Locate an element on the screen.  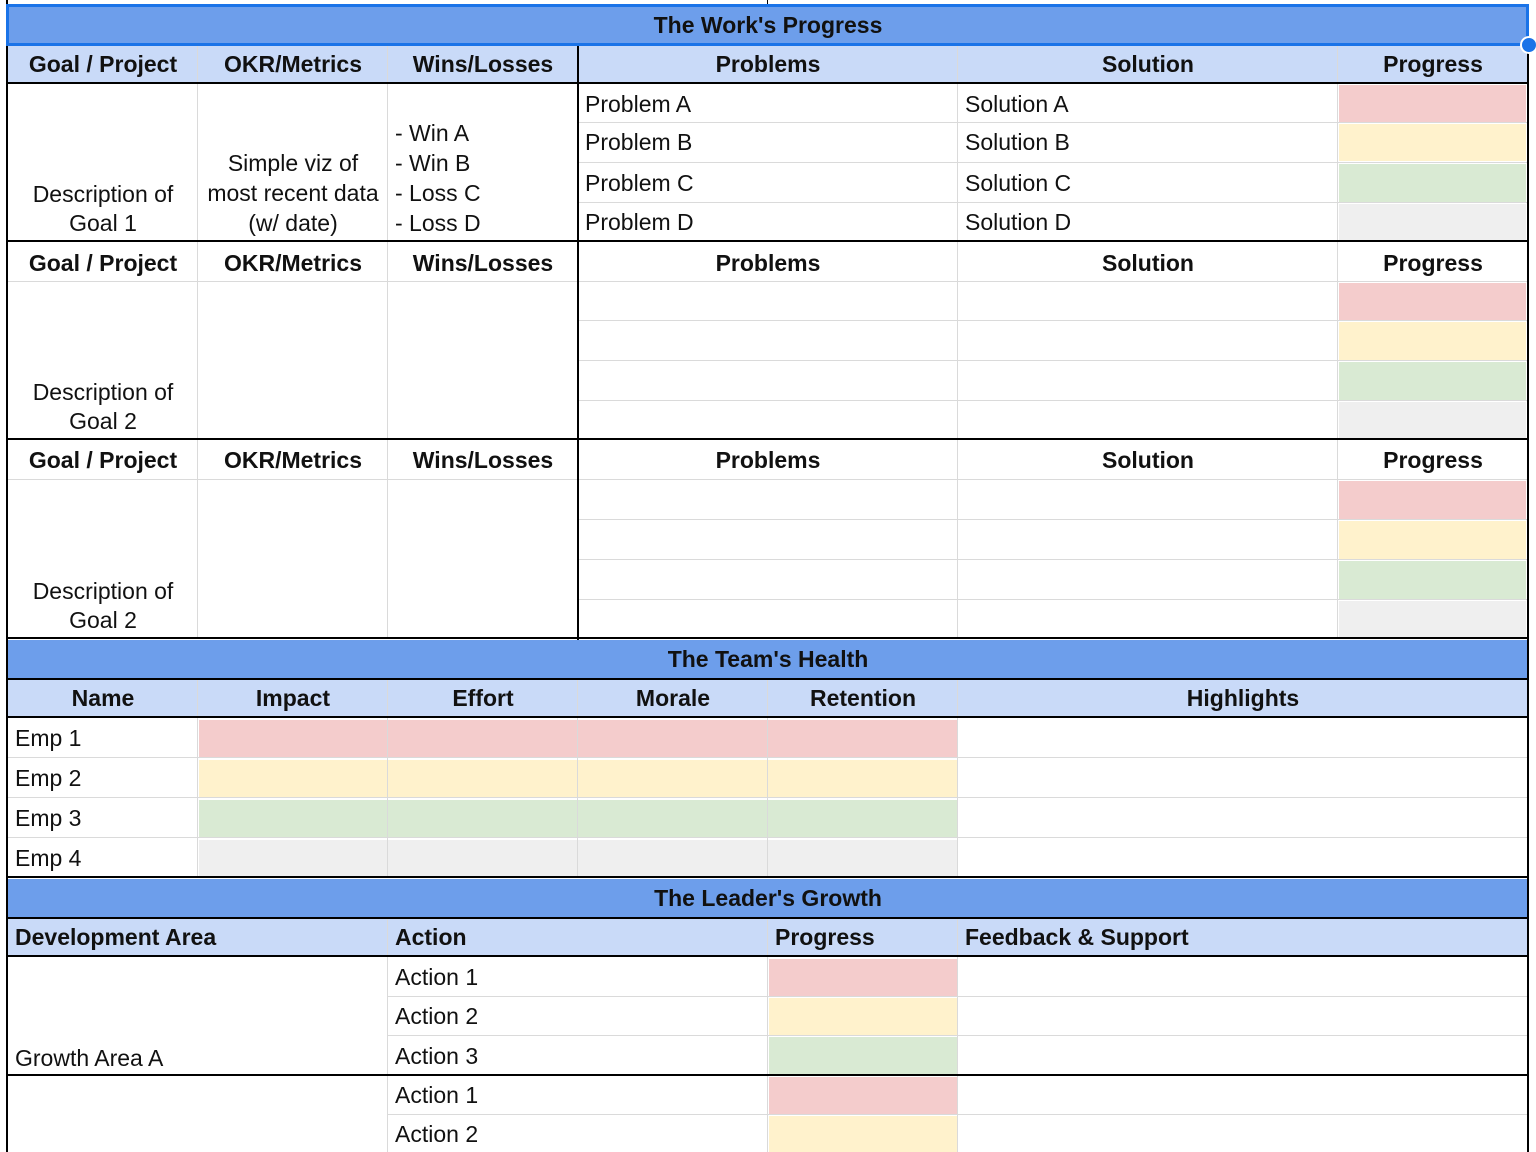
okr-metrics-cell: Simple viz of most recent data (w/ date) is located at coordinates (293, 162).